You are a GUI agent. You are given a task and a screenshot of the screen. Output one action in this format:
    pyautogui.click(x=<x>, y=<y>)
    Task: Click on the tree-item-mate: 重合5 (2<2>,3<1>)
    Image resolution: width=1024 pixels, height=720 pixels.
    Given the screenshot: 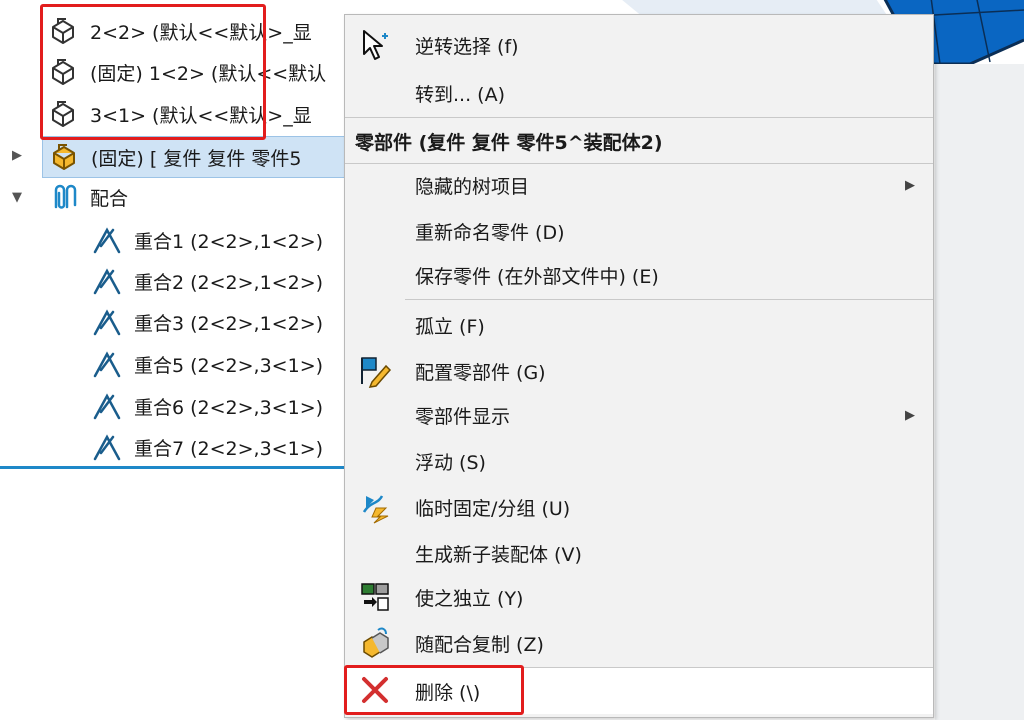 What is the action you would take?
    pyautogui.click(x=219, y=364)
    